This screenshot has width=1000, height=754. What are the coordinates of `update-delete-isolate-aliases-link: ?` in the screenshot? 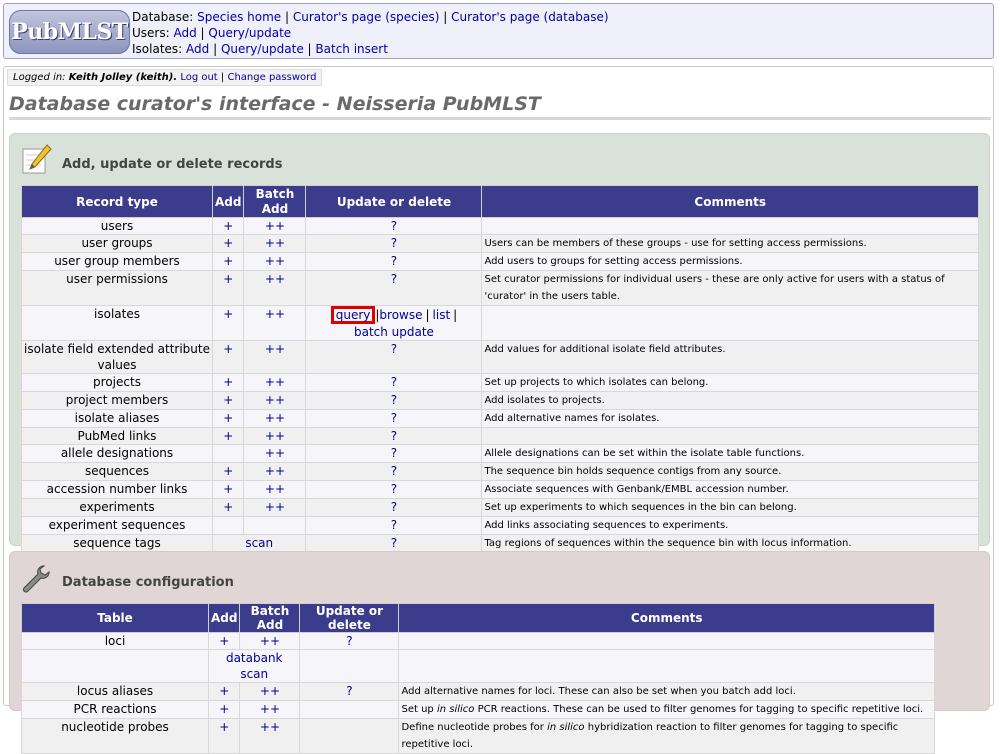 It's located at (394, 418).